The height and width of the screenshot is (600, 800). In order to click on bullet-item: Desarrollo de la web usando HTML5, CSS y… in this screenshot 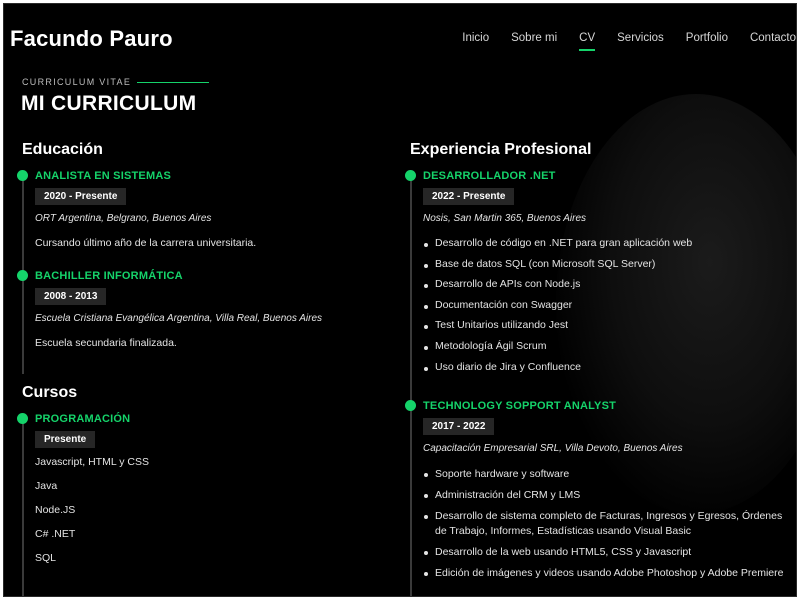, I will do `click(607, 552)`.